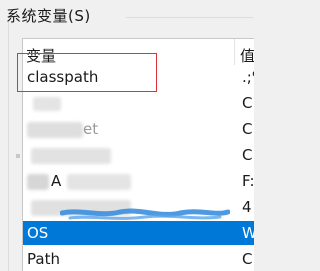  Describe the element at coordinates (248, 233) in the screenshot. I see `variable-value: W` at that location.